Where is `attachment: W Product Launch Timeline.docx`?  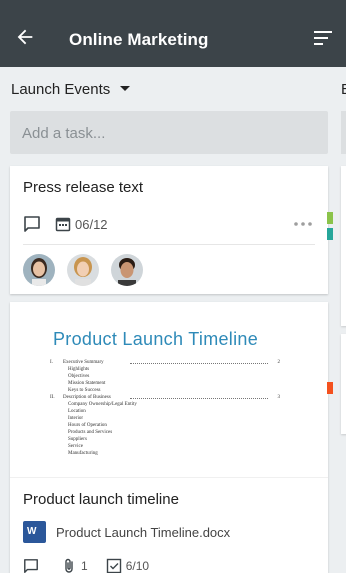 attachment: W Product Launch Timeline.docx is located at coordinates (126, 532).